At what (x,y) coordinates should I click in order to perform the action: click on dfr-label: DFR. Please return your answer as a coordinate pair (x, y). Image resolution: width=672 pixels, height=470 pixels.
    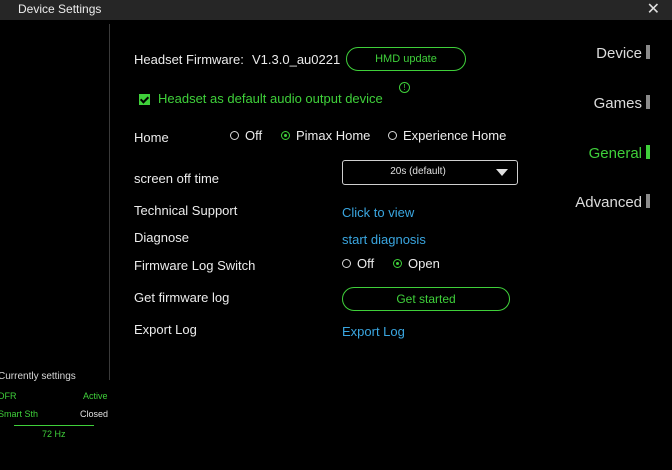
    Looking at the image, I should click on (8, 396).